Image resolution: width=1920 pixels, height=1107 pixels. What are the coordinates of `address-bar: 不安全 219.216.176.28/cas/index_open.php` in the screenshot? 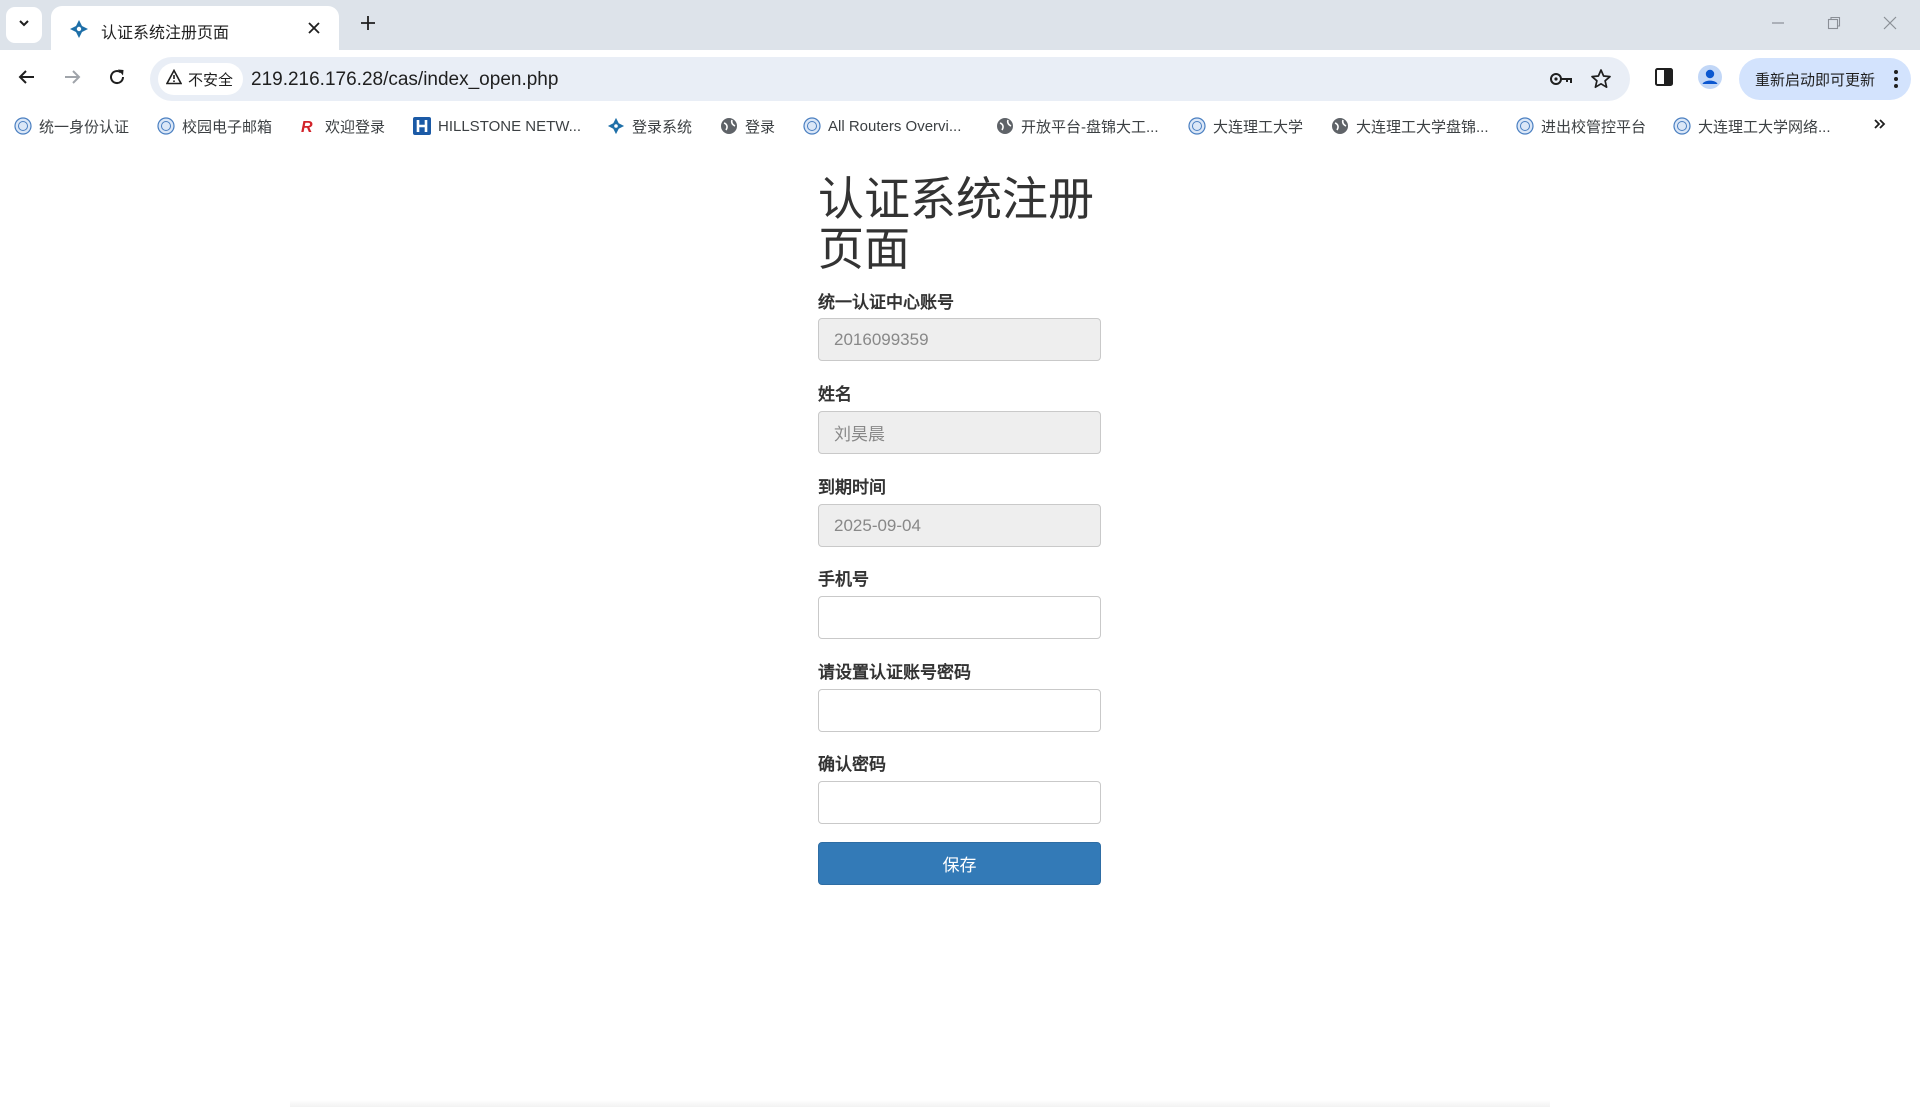 It's located at (890, 79).